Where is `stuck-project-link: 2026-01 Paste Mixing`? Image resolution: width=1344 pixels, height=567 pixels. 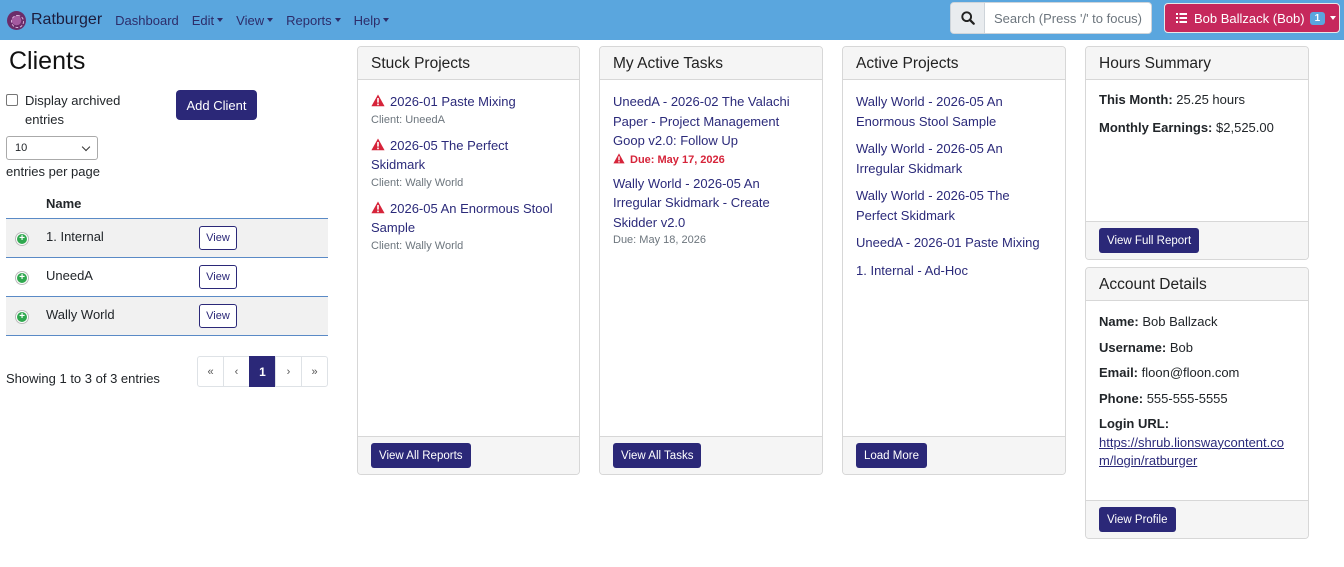 stuck-project-link: 2026-01 Paste Mixing is located at coordinates (443, 101).